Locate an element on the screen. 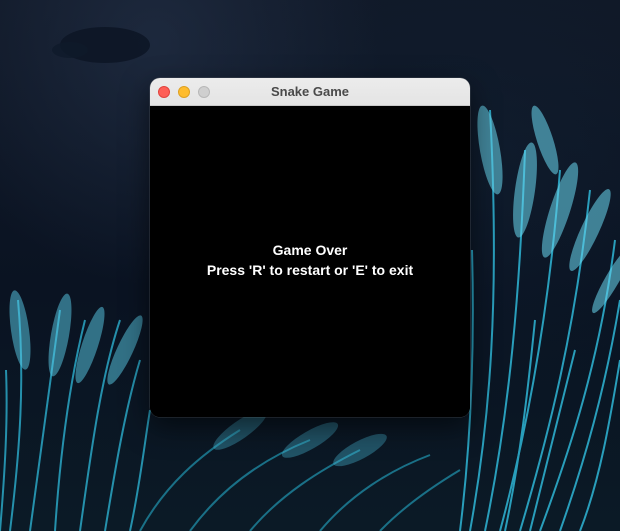 The height and width of the screenshot is (531, 620). restart-exit-instructions: Press 'R' to restart or 'E' to exit is located at coordinates (310, 270).